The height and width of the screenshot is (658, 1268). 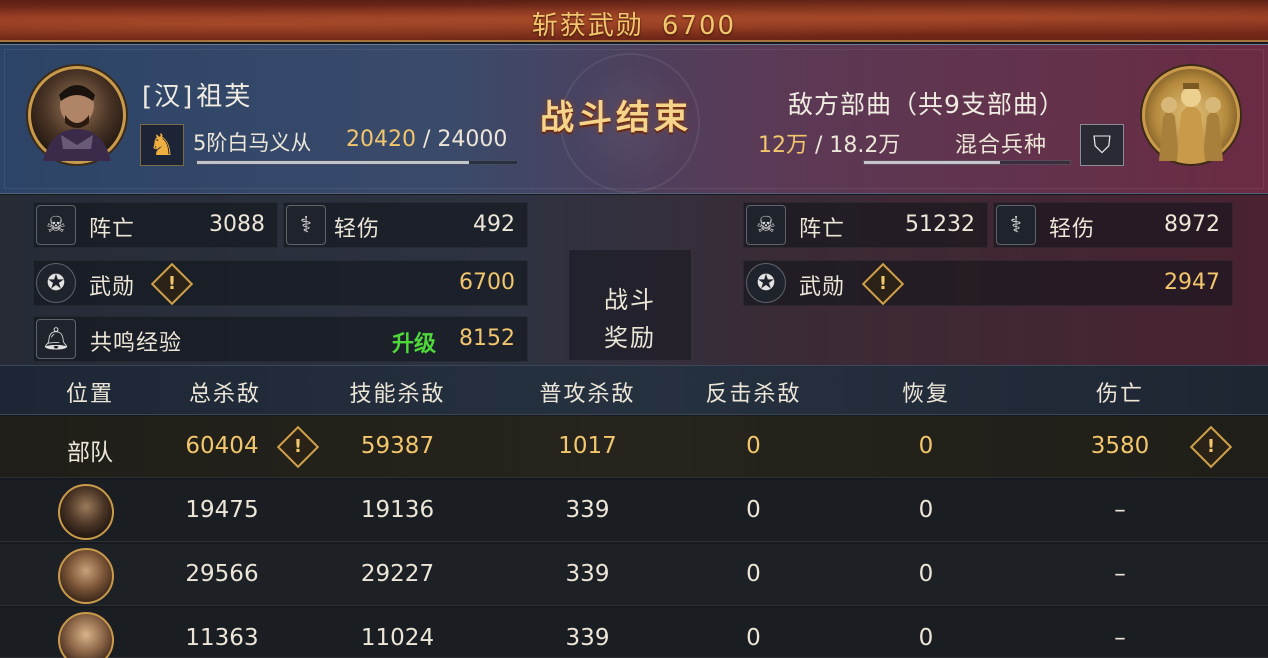 I want to click on player-name: [汉]祖芙, so click(x=197, y=94).